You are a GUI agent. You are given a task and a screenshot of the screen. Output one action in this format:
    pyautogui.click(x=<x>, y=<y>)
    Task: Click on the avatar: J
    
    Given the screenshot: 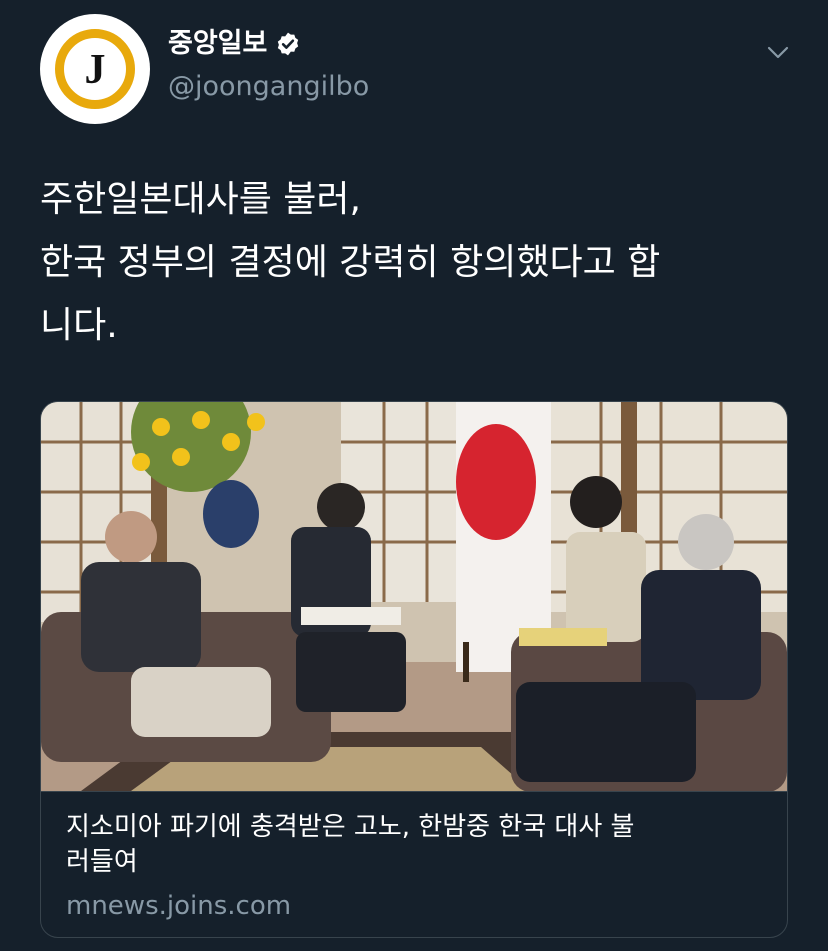 What is the action you would take?
    pyautogui.click(x=95, y=69)
    